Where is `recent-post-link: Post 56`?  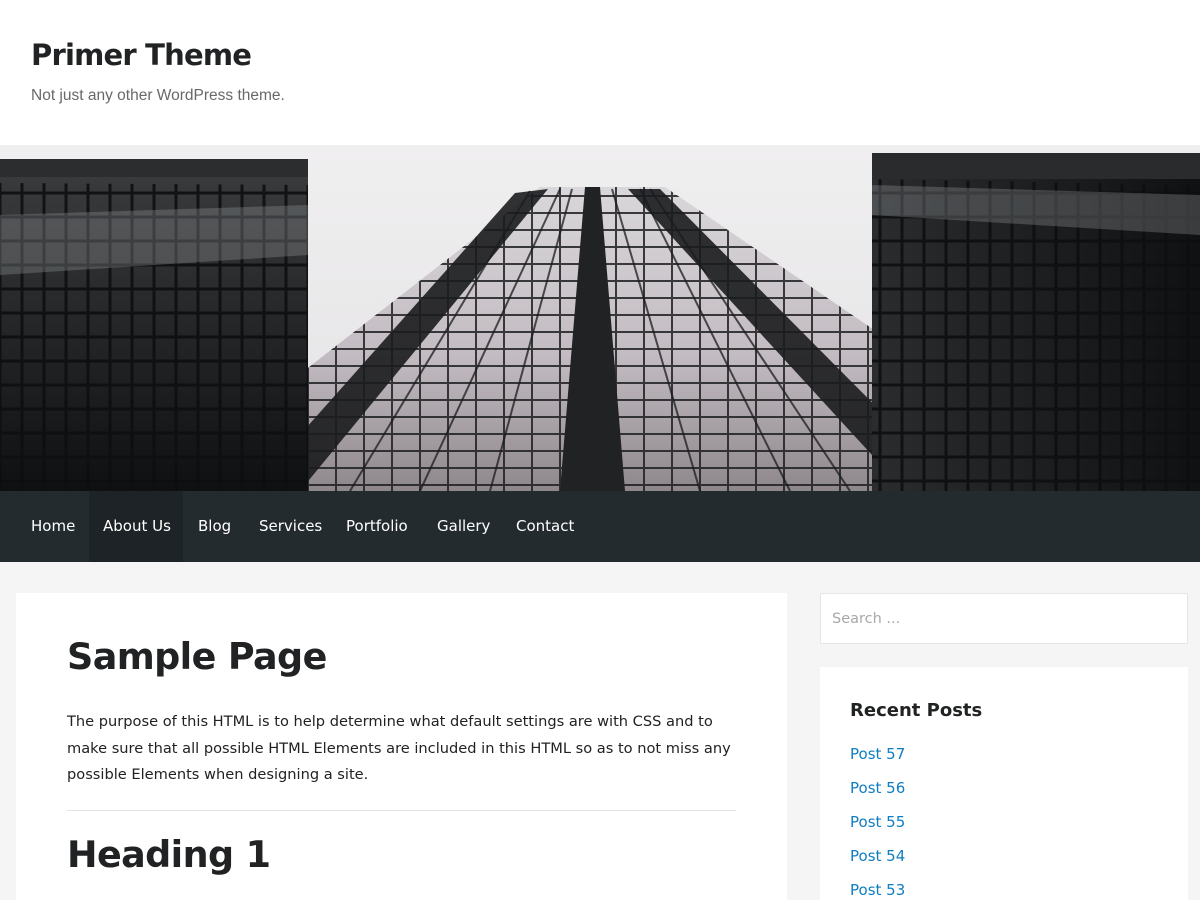
recent-post-link: Post 56 is located at coordinates (877, 788).